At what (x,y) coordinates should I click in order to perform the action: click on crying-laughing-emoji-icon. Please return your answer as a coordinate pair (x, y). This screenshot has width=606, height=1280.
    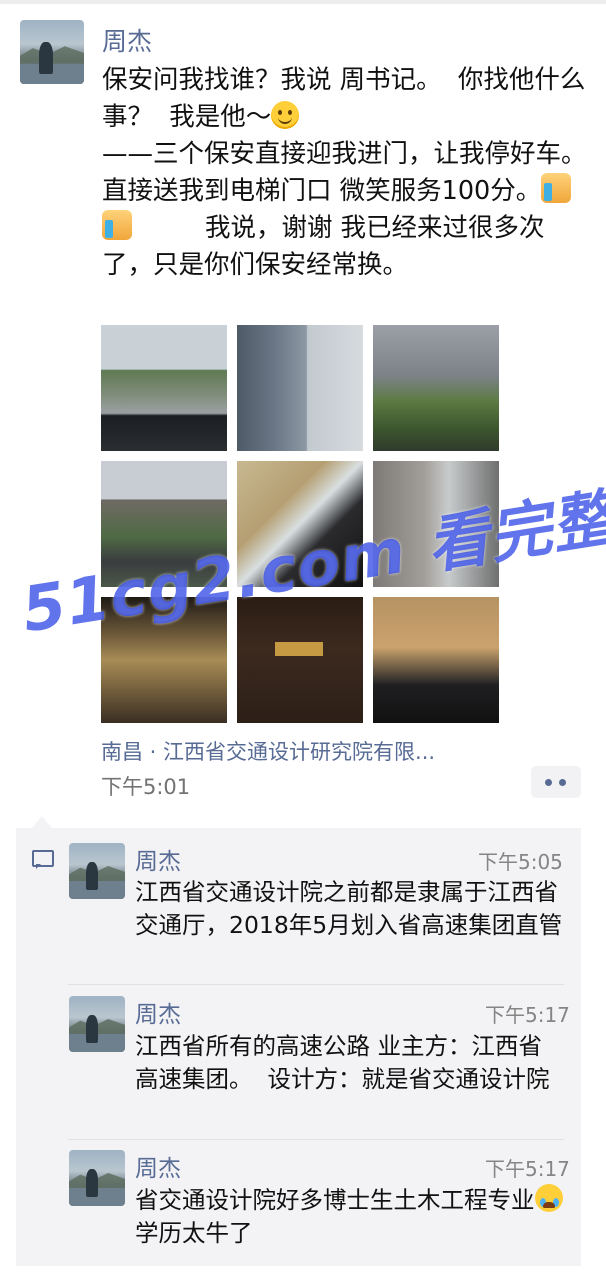
    Looking at the image, I should click on (548, 1198).